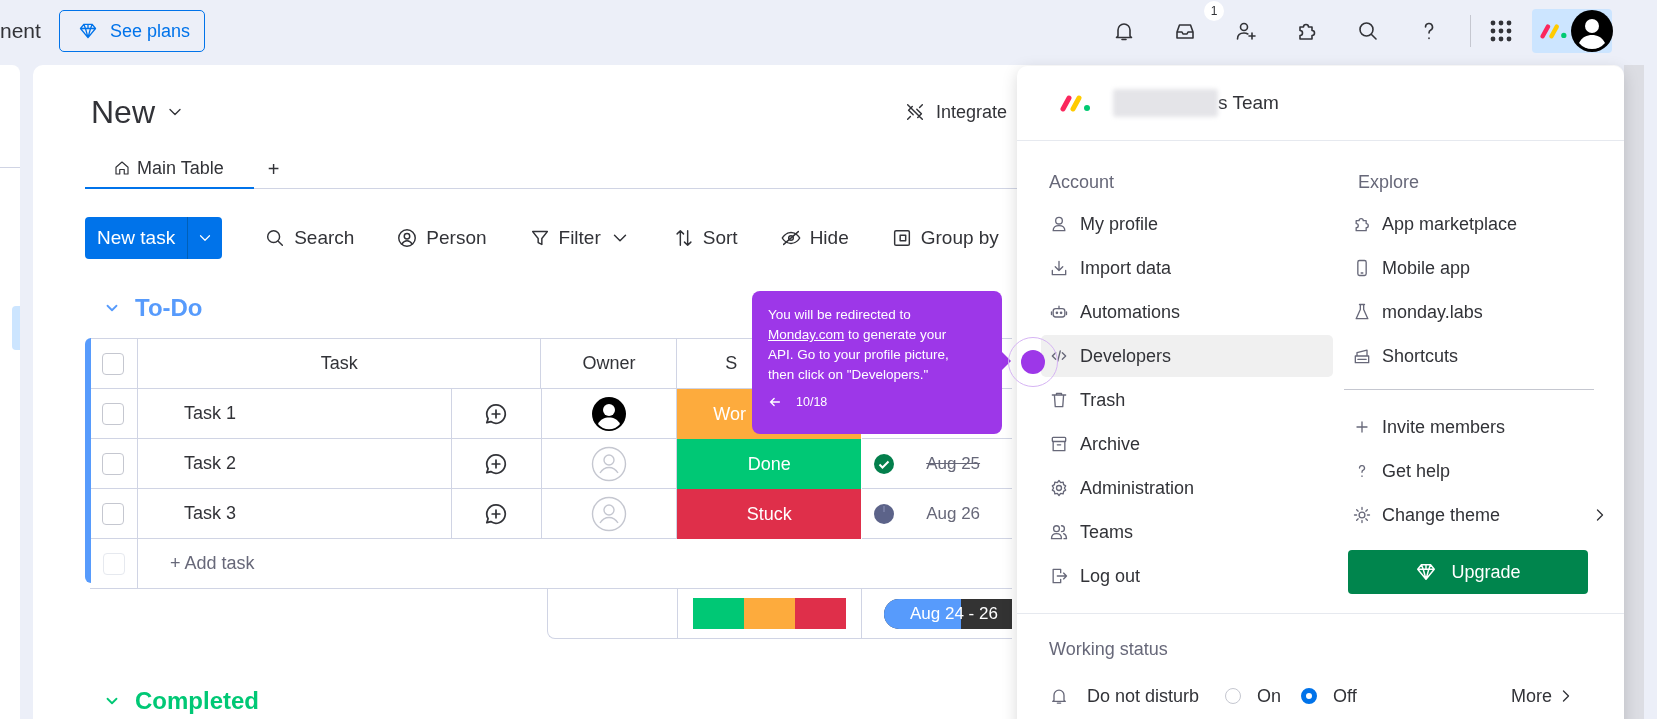 This screenshot has height=719, width=1657. Describe the element at coordinates (1187, 488) in the screenshot. I see `menu-item: Administration` at that location.